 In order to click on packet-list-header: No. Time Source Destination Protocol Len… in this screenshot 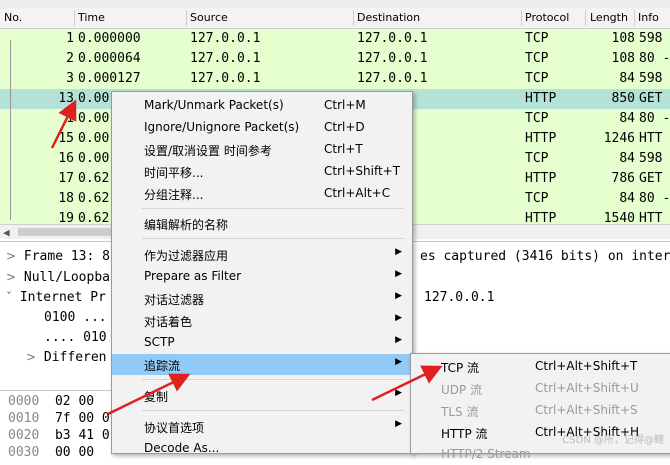, I will do `click(335, 18)`.